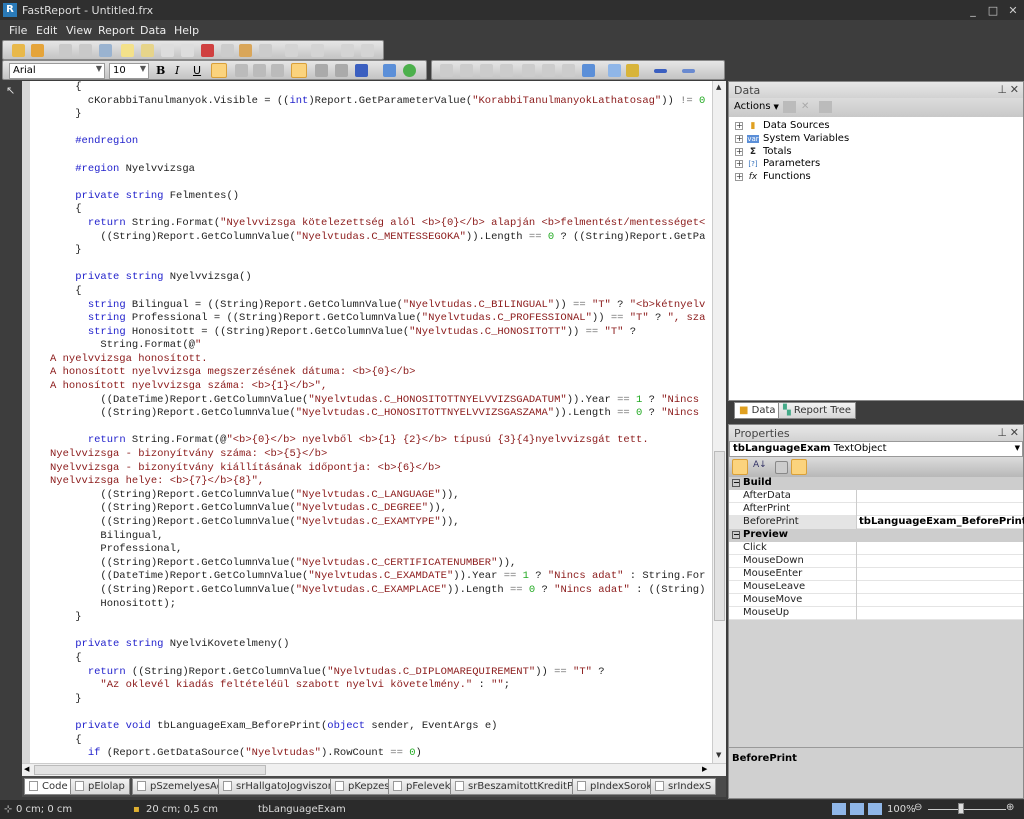 Image resolution: width=1024 pixels, height=819 pixels. Describe the element at coordinates (799, 467) in the screenshot. I see `events-icon` at that location.